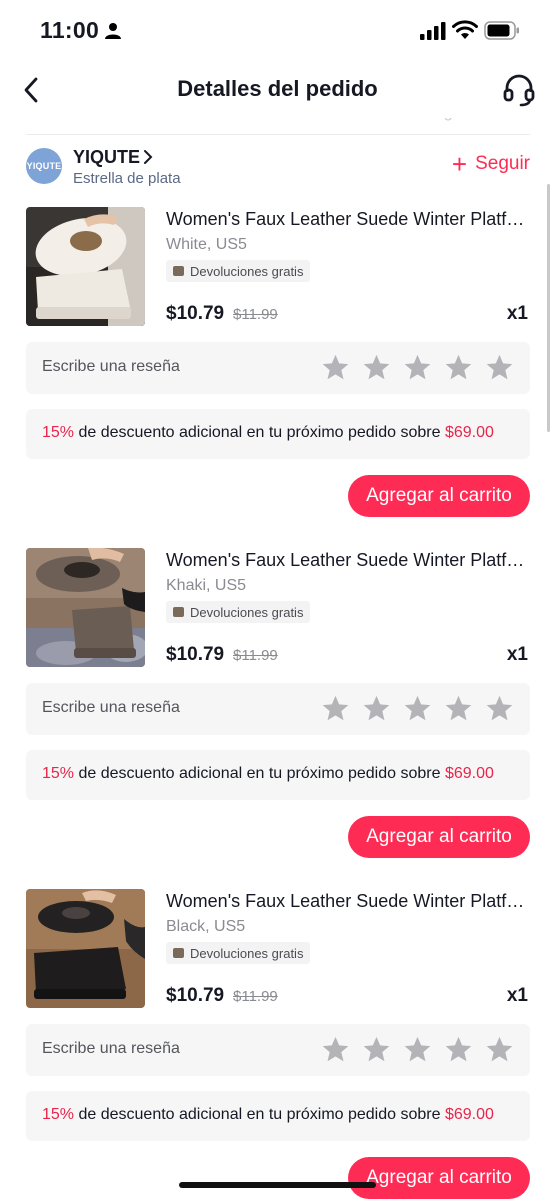 This screenshot has height=1200, width=555. I want to click on store-avatar: YIQUTE, so click(44, 166).